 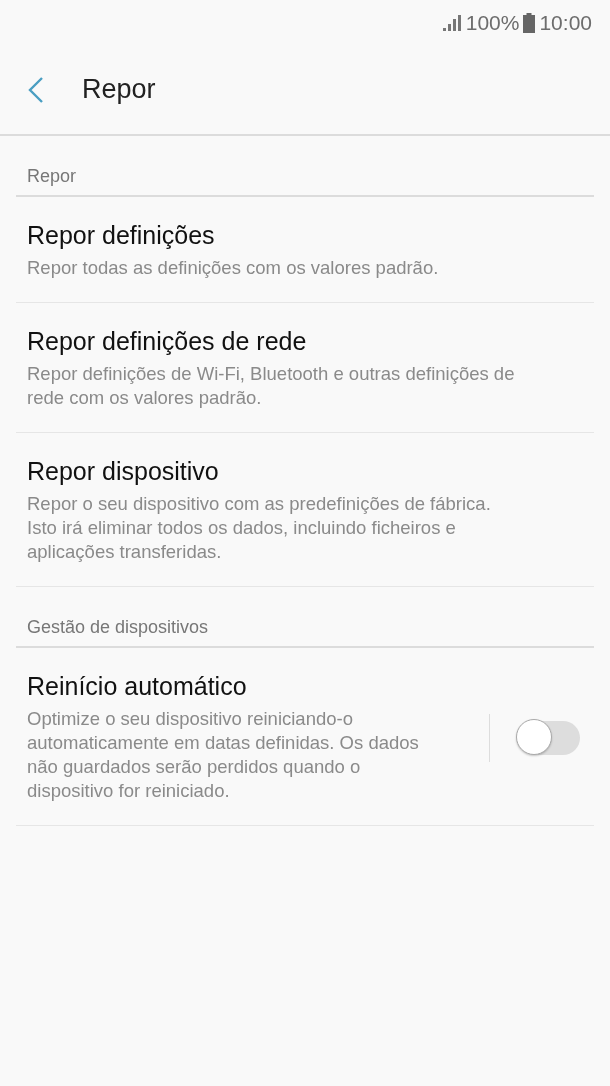 What do you see at coordinates (259, 528) in the screenshot?
I see `item-description: Repor o seu dispositivo com as predefinições de fábrica. Isto irá eliminar todos os dados, incluindo ficheiros e aplicações transferidas.` at bounding box center [259, 528].